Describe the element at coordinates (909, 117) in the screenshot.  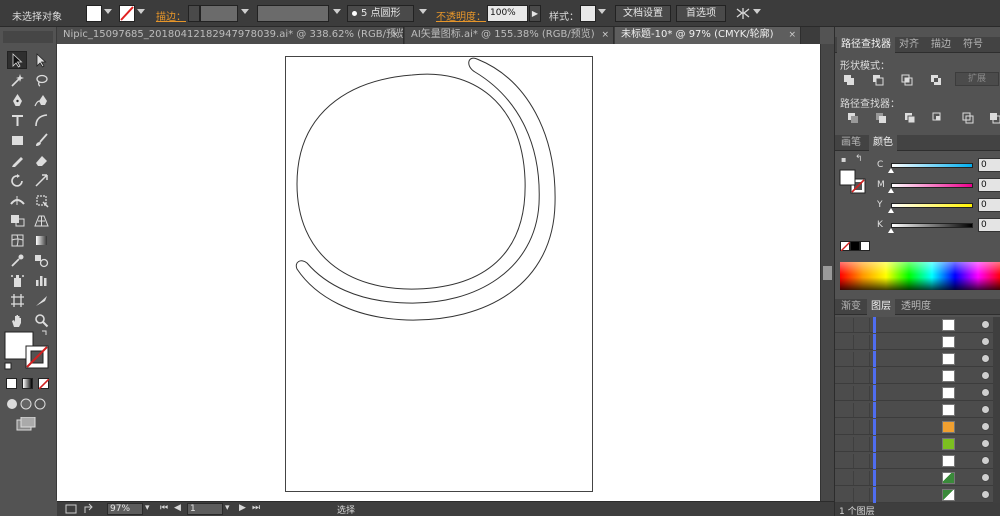
I see `merge-button` at that location.